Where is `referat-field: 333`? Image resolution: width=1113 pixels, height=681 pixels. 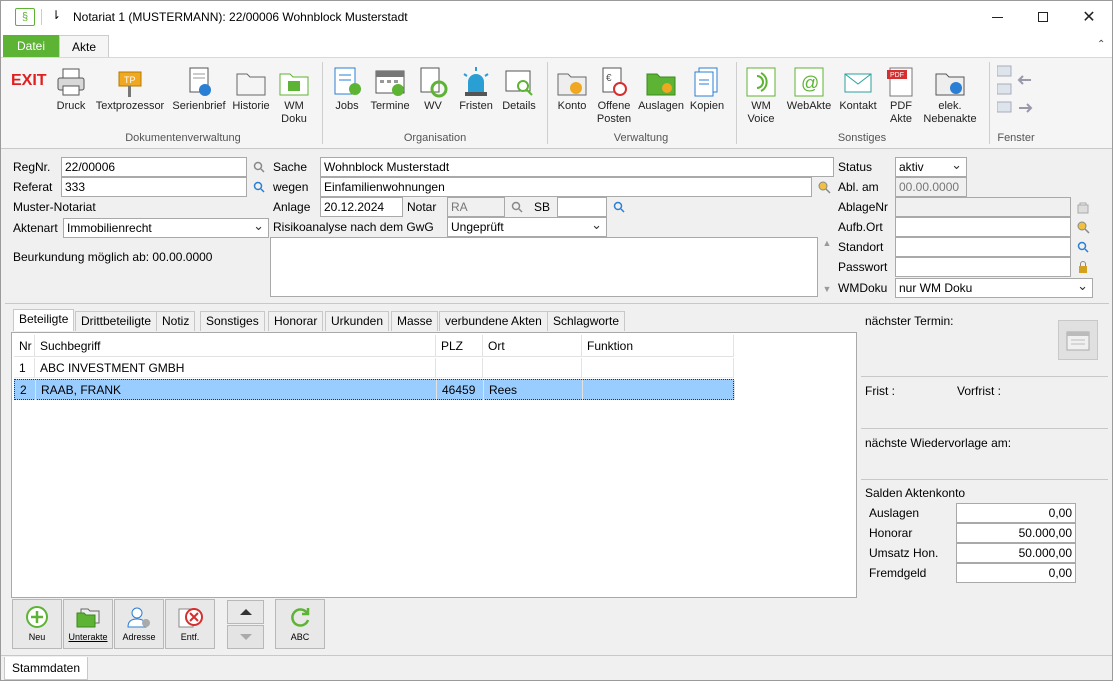
referat-field: 333 is located at coordinates (154, 187).